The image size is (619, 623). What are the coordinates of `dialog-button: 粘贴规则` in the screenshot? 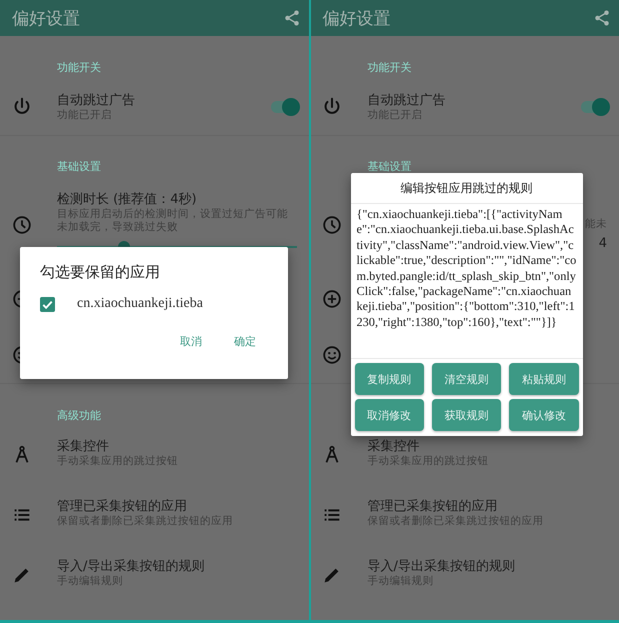 It's located at (543, 379).